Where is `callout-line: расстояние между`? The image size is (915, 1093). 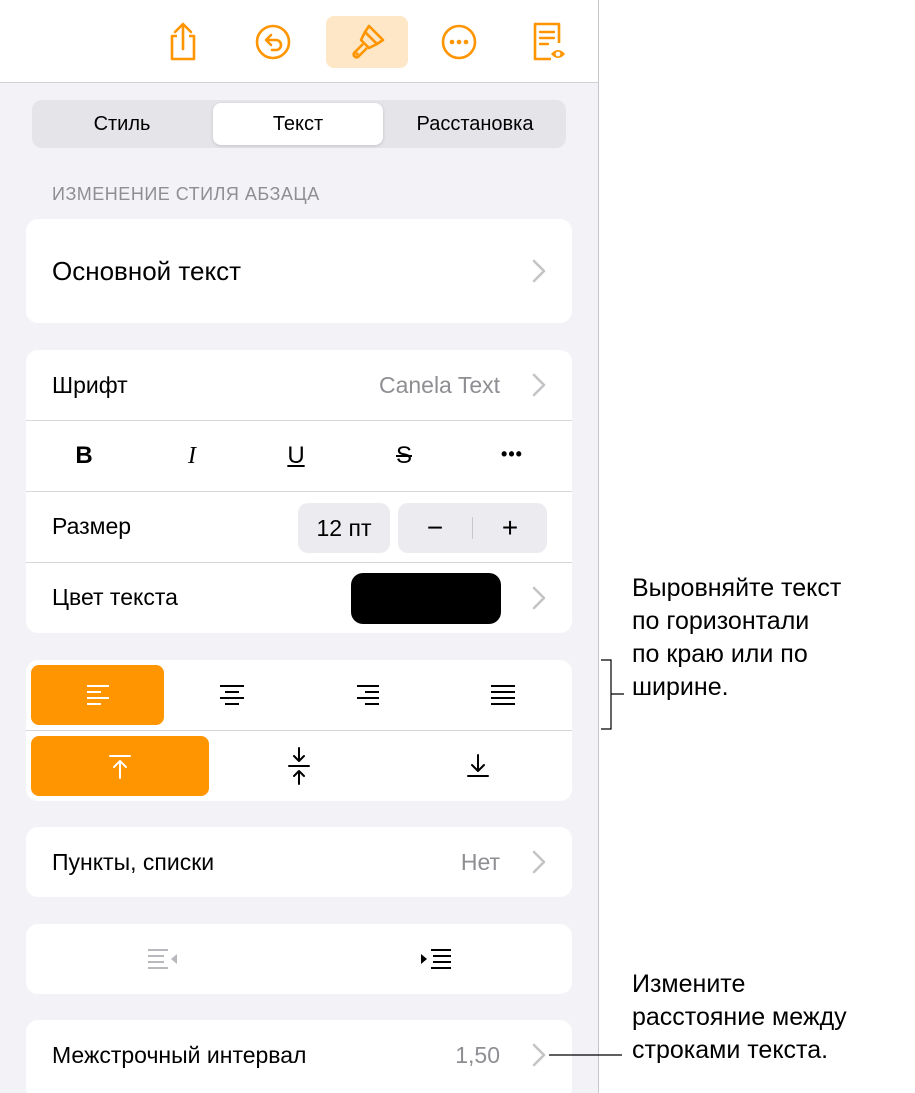
callout-line: расстояние между is located at coordinates (739, 1017).